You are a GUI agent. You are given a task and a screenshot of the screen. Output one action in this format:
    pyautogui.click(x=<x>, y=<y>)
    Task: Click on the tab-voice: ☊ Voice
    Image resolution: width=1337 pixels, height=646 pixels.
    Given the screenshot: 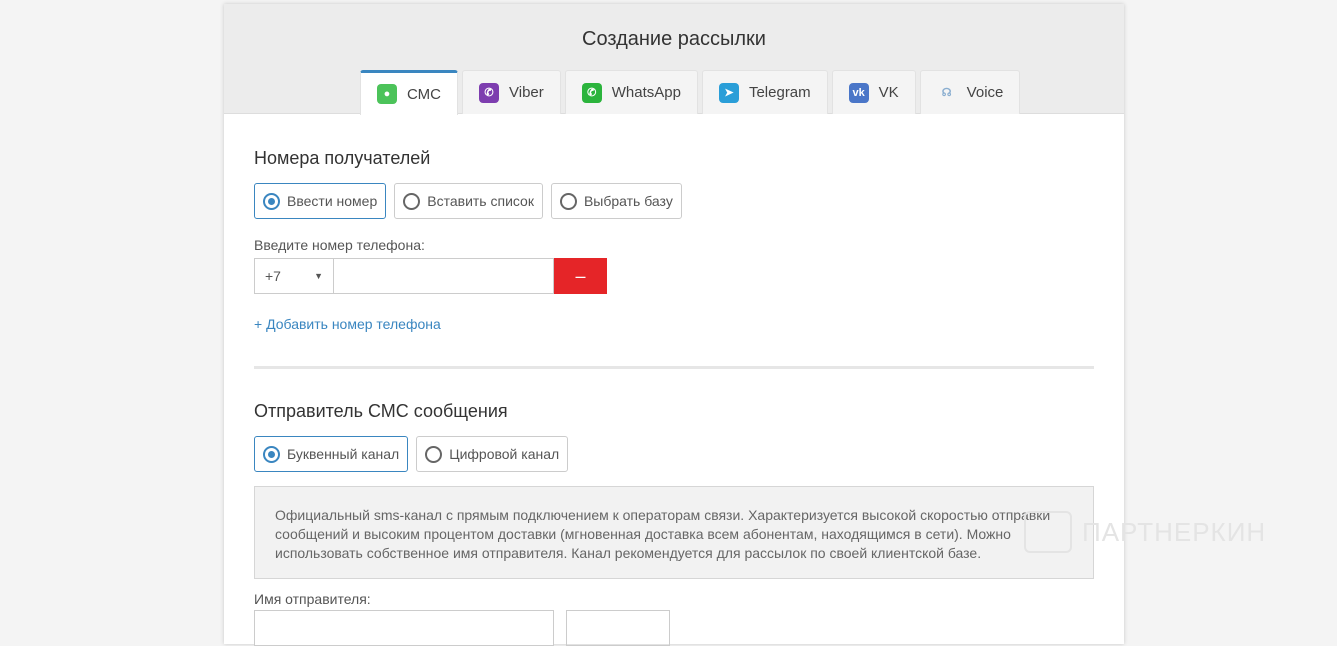 What is the action you would take?
    pyautogui.click(x=970, y=92)
    